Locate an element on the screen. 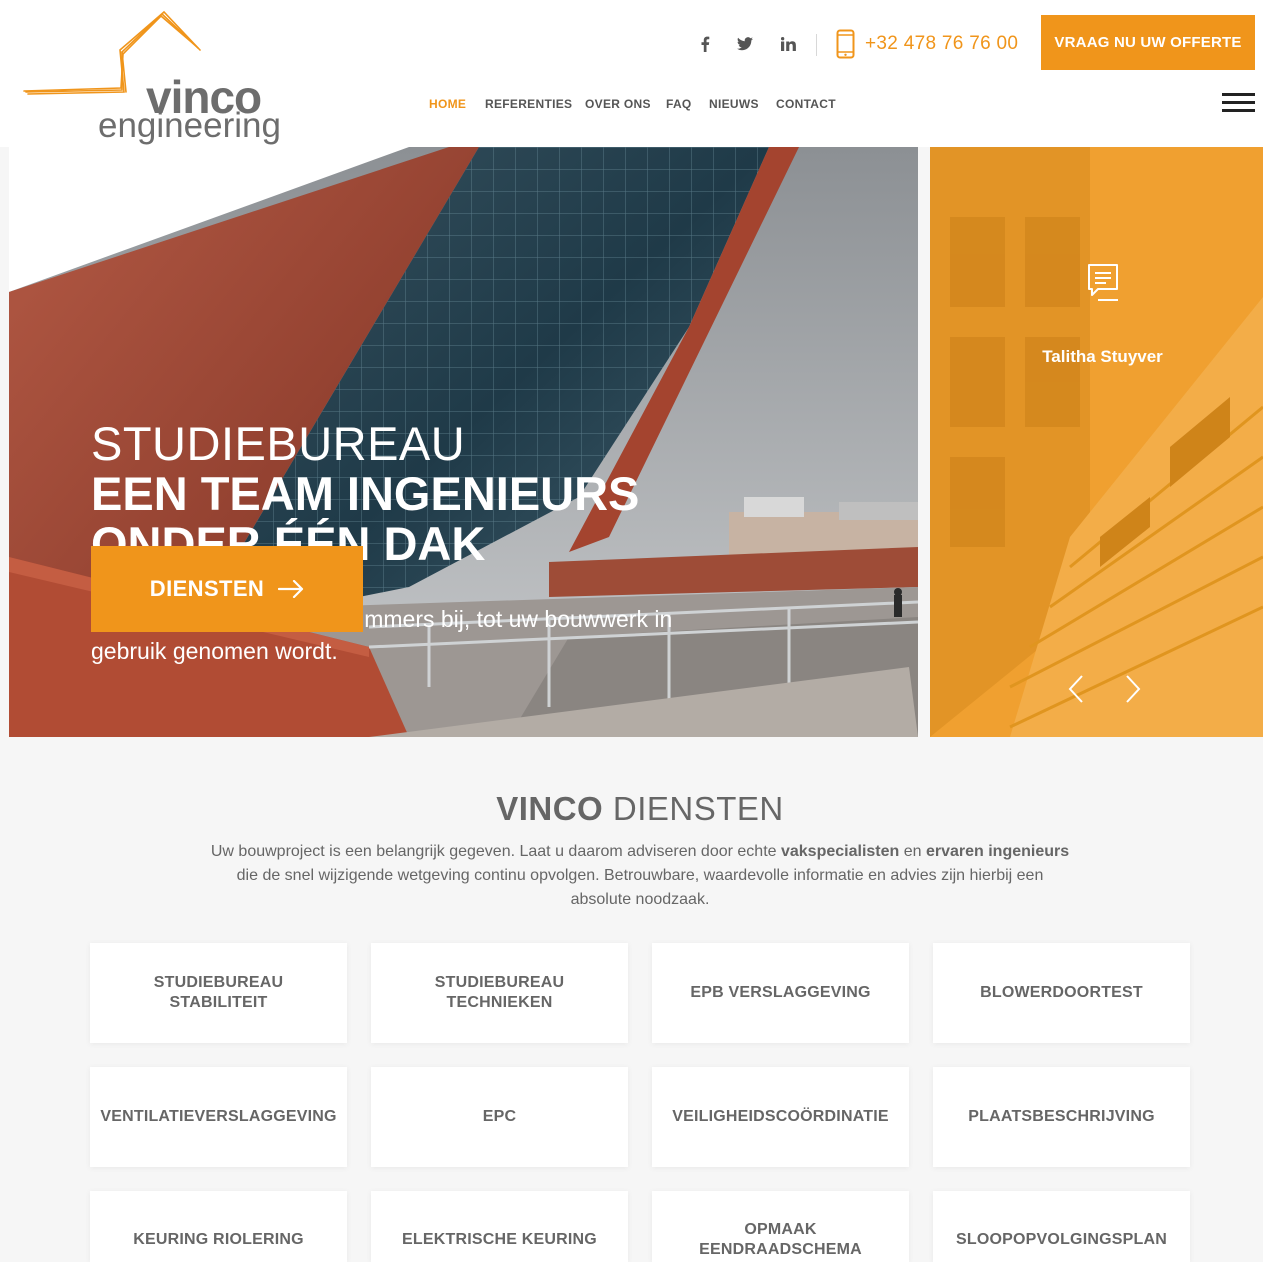 This screenshot has width=1263, height=1262. service-card-veiligheidscoordinatie: VEILIGHEIDSCOÖRDINATIE is located at coordinates (780, 1117).